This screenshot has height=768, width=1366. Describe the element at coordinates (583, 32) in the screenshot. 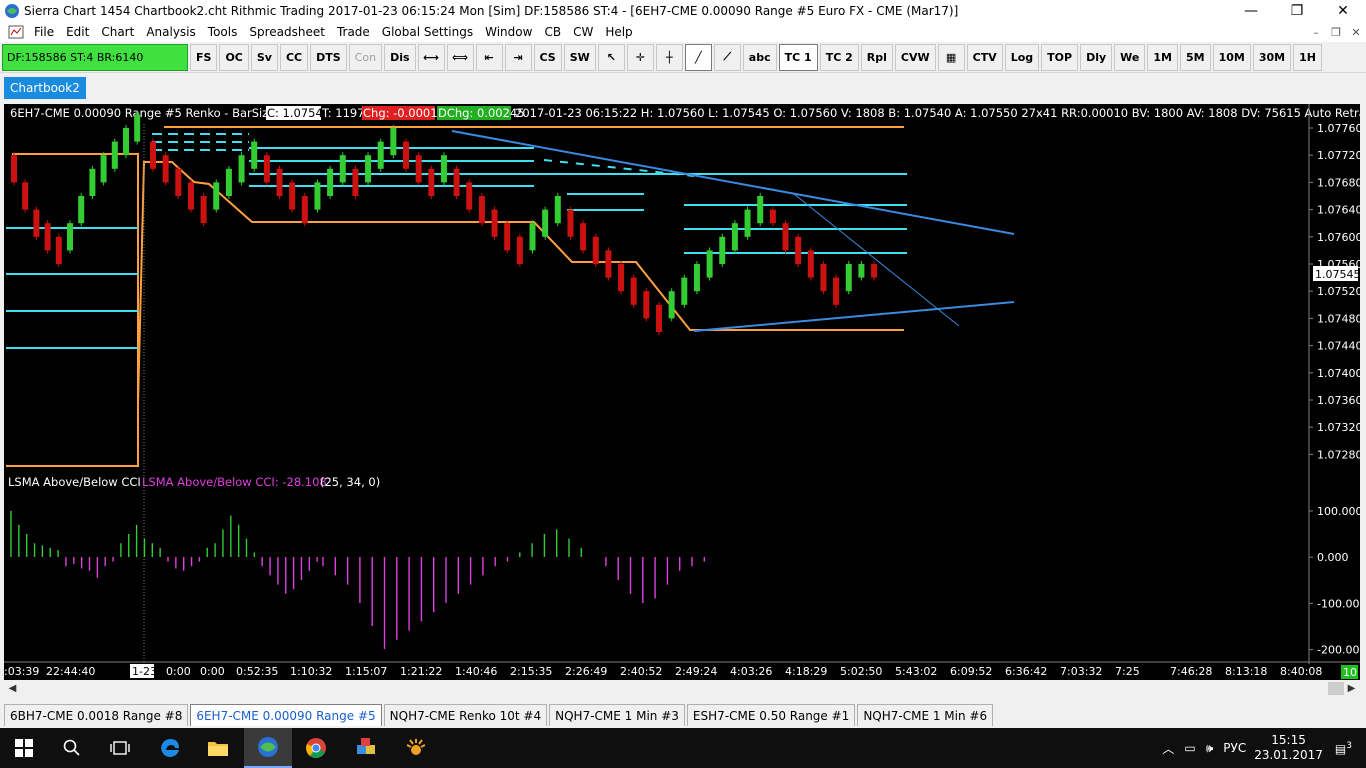

I see `menu-cw: CW` at that location.